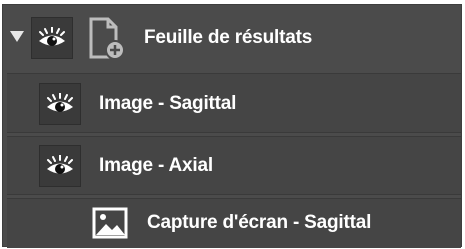 Image resolution: width=465 pixels, height=249 pixels. What do you see at coordinates (228, 37) in the screenshot?
I see `results-sheet-label: Feuille de résultats` at bounding box center [228, 37].